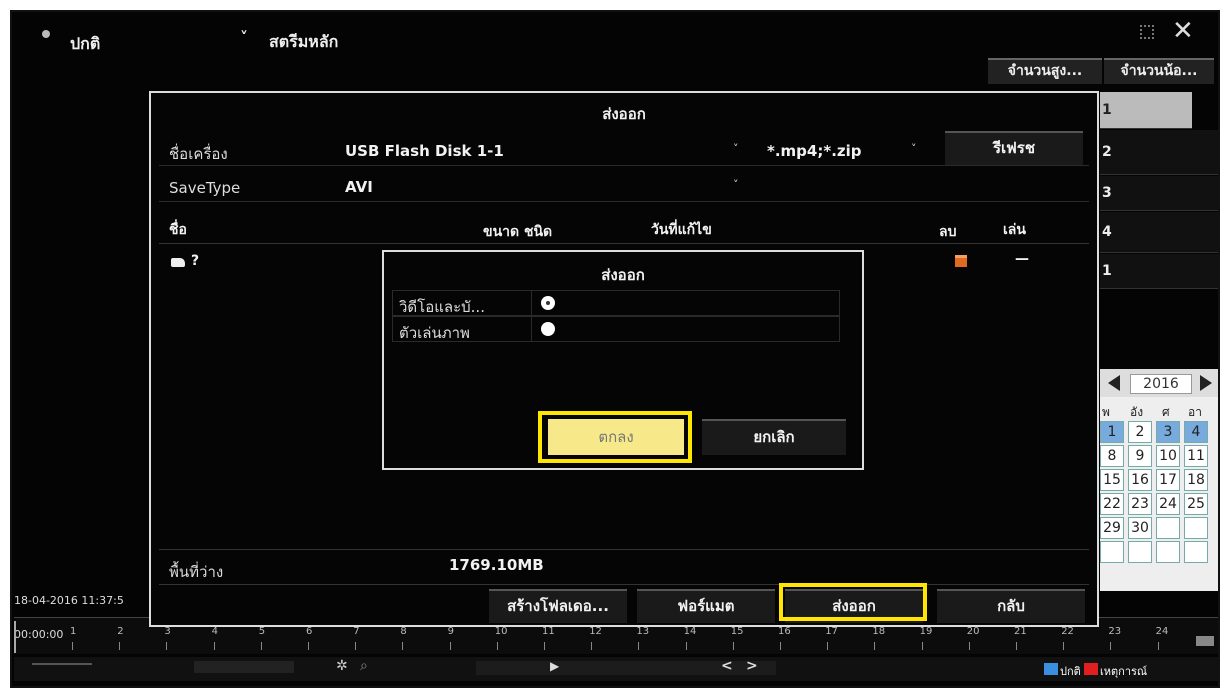 This screenshot has width=1227, height=697. Describe the element at coordinates (1140, 432) in the screenshot. I see `calendar-day: 2` at that location.